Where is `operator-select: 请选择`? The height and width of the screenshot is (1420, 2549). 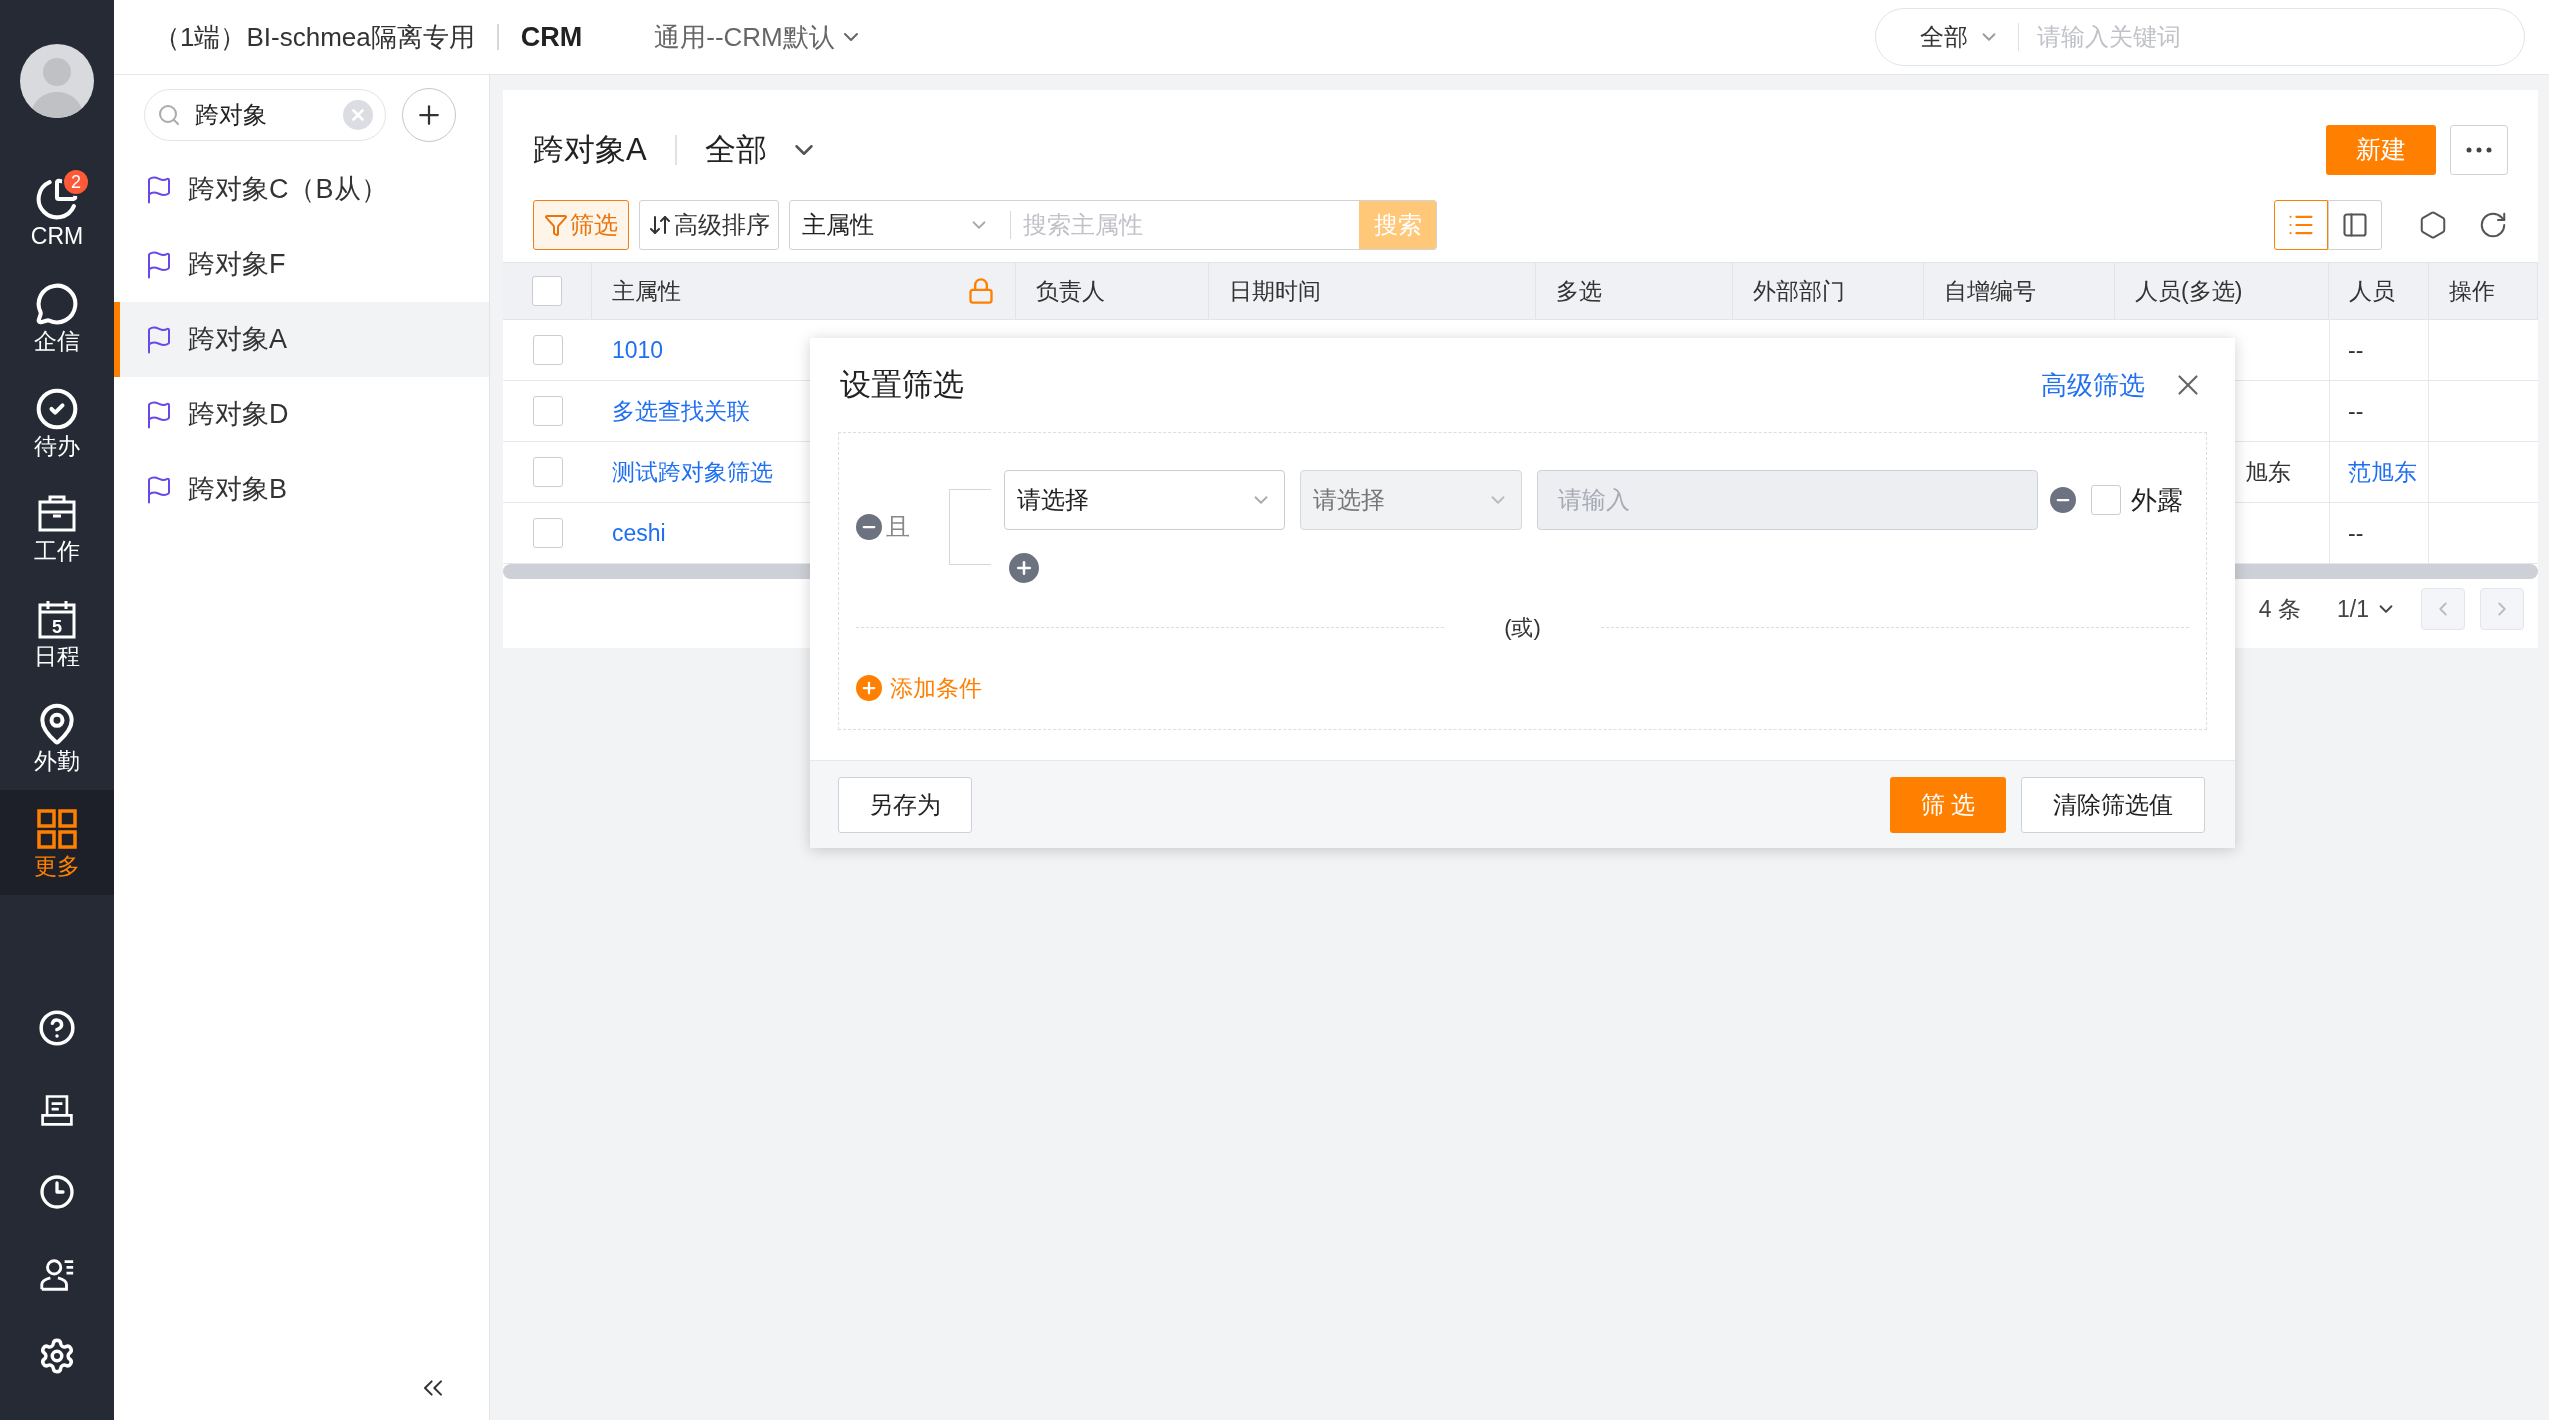
operator-select: 请选择 is located at coordinates (1411, 500).